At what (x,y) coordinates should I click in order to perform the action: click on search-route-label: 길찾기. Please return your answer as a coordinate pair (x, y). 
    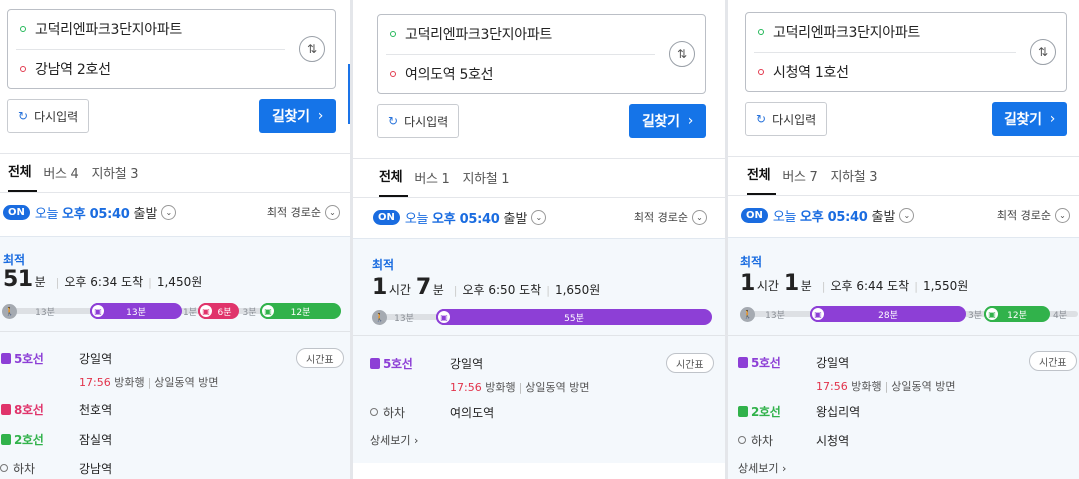
    Looking at the image, I should click on (1022, 120).